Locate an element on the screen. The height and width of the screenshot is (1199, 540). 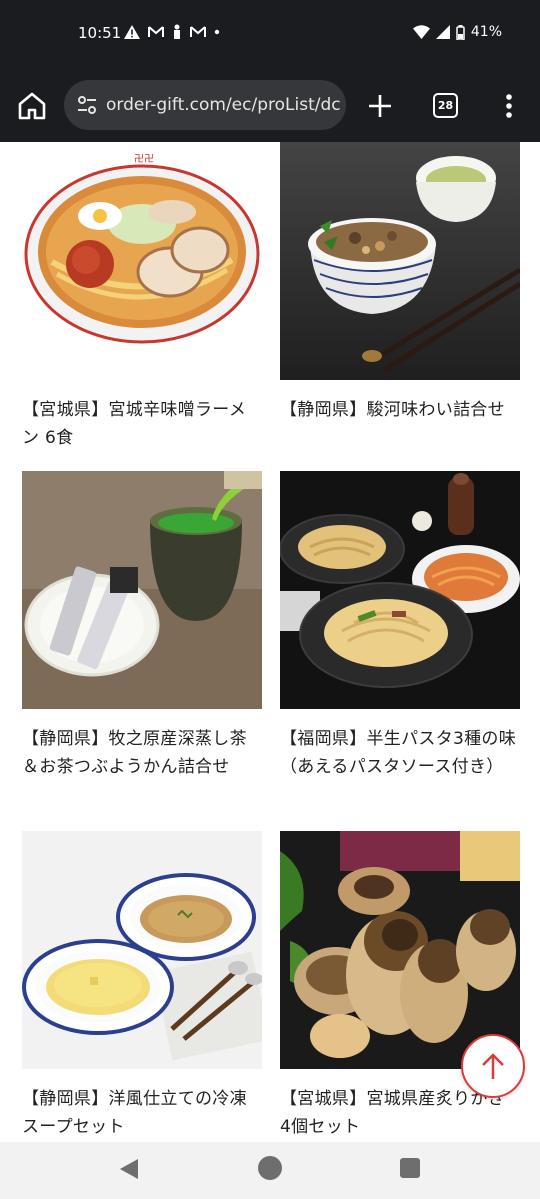
new-tab-icon is located at coordinates (380, 106).